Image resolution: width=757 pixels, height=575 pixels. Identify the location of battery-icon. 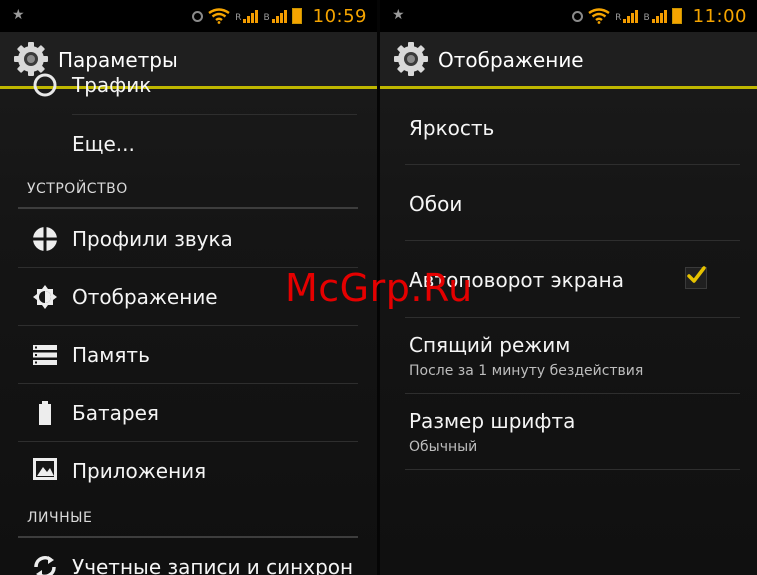
(45, 413).